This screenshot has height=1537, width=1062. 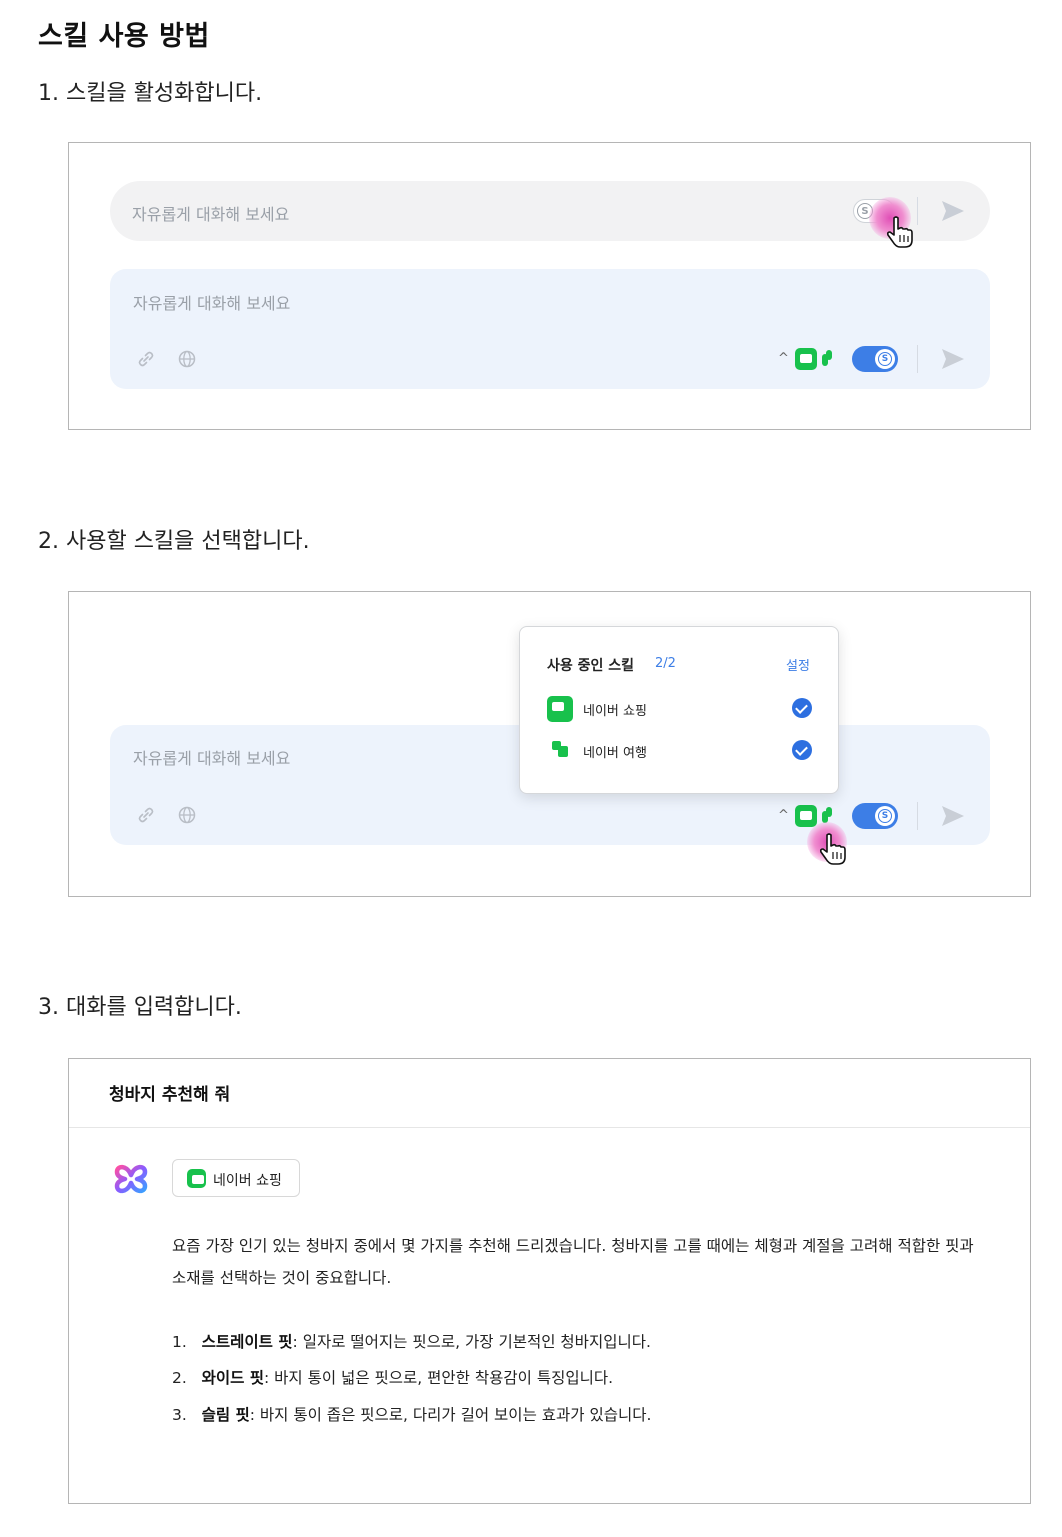 What do you see at coordinates (179, 1378) in the screenshot?
I see `list-number: 2.` at bounding box center [179, 1378].